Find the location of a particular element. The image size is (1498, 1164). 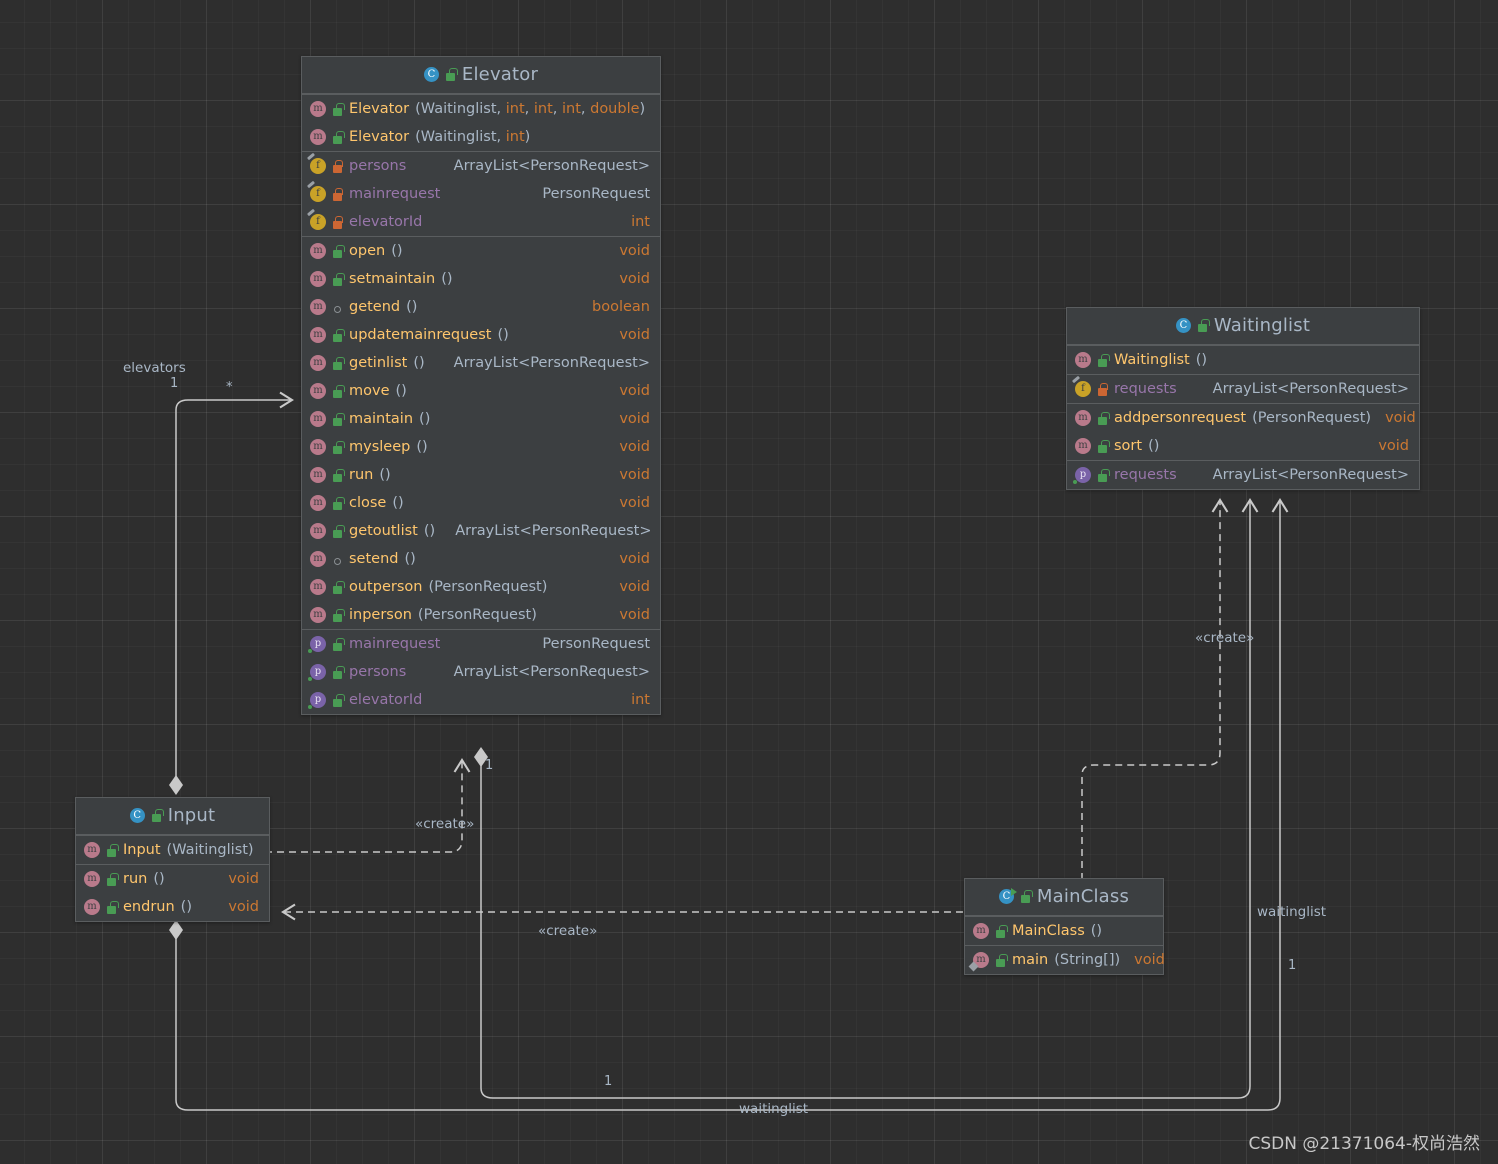

member-row: m updatemainrequest() void is located at coordinates (481, 335).